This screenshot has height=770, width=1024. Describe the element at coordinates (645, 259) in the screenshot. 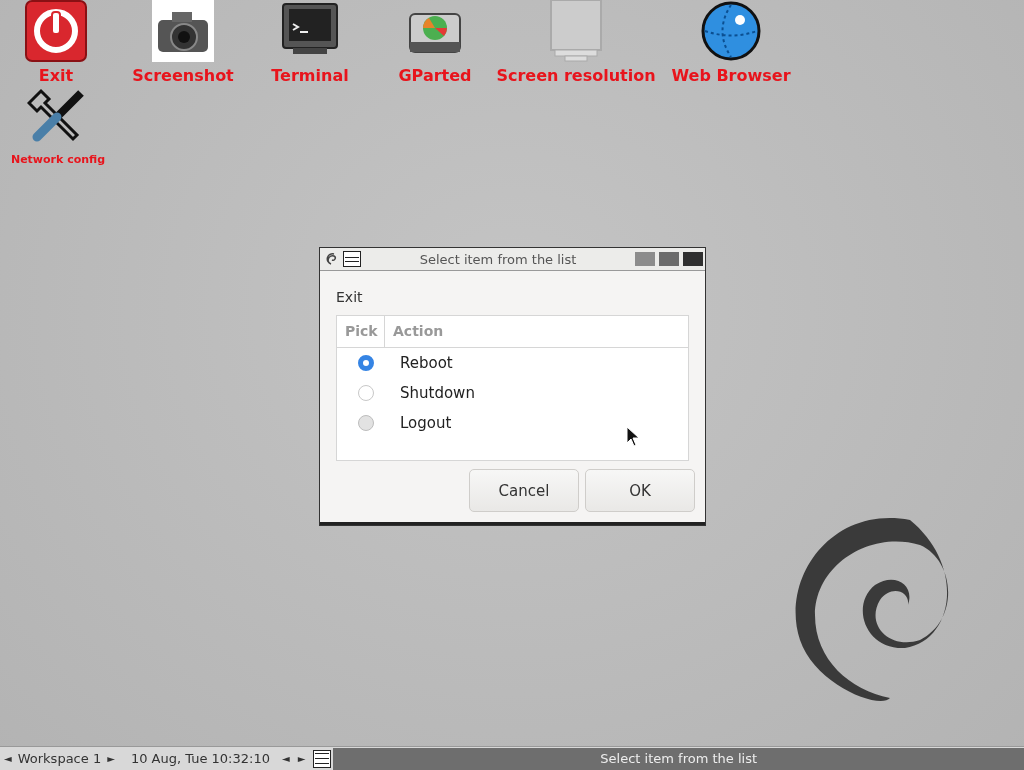

I see `minimize-button` at that location.